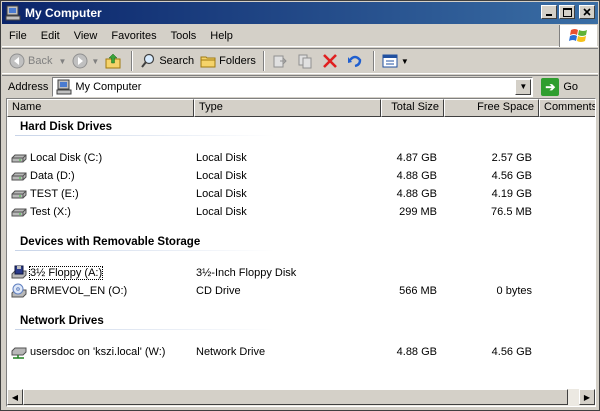  Describe the element at coordinates (148, 60) in the screenshot. I see `search-icon` at that location.